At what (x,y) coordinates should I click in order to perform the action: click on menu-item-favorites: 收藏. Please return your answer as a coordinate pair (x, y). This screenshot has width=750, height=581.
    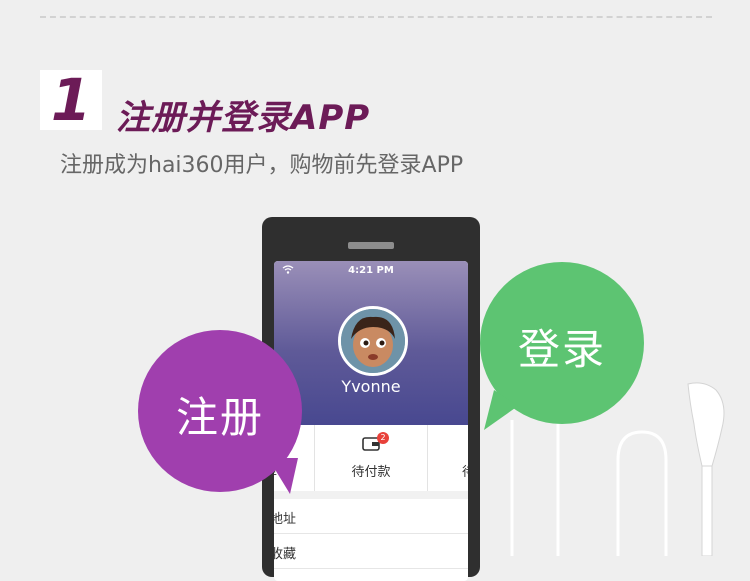
    Looking at the image, I should click on (371, 551).